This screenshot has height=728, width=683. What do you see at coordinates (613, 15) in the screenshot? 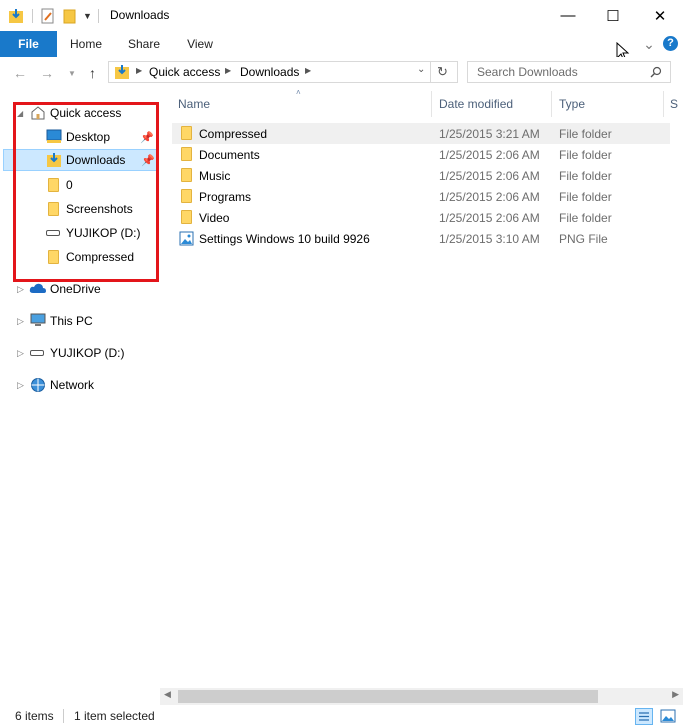
I see `maximize-button: ☐` at bounding box center [613, 15].